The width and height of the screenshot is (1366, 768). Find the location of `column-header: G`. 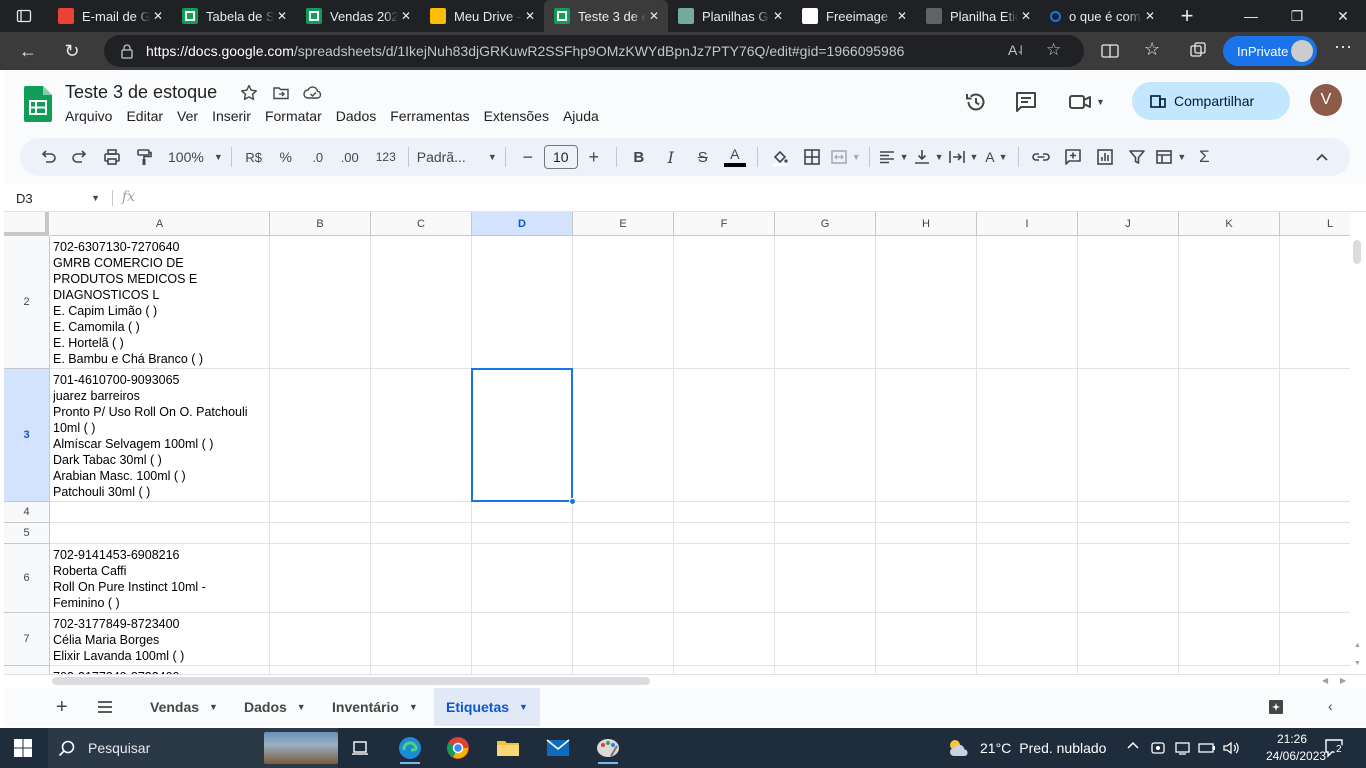

column-header: G is located at coordinates (825, 224).